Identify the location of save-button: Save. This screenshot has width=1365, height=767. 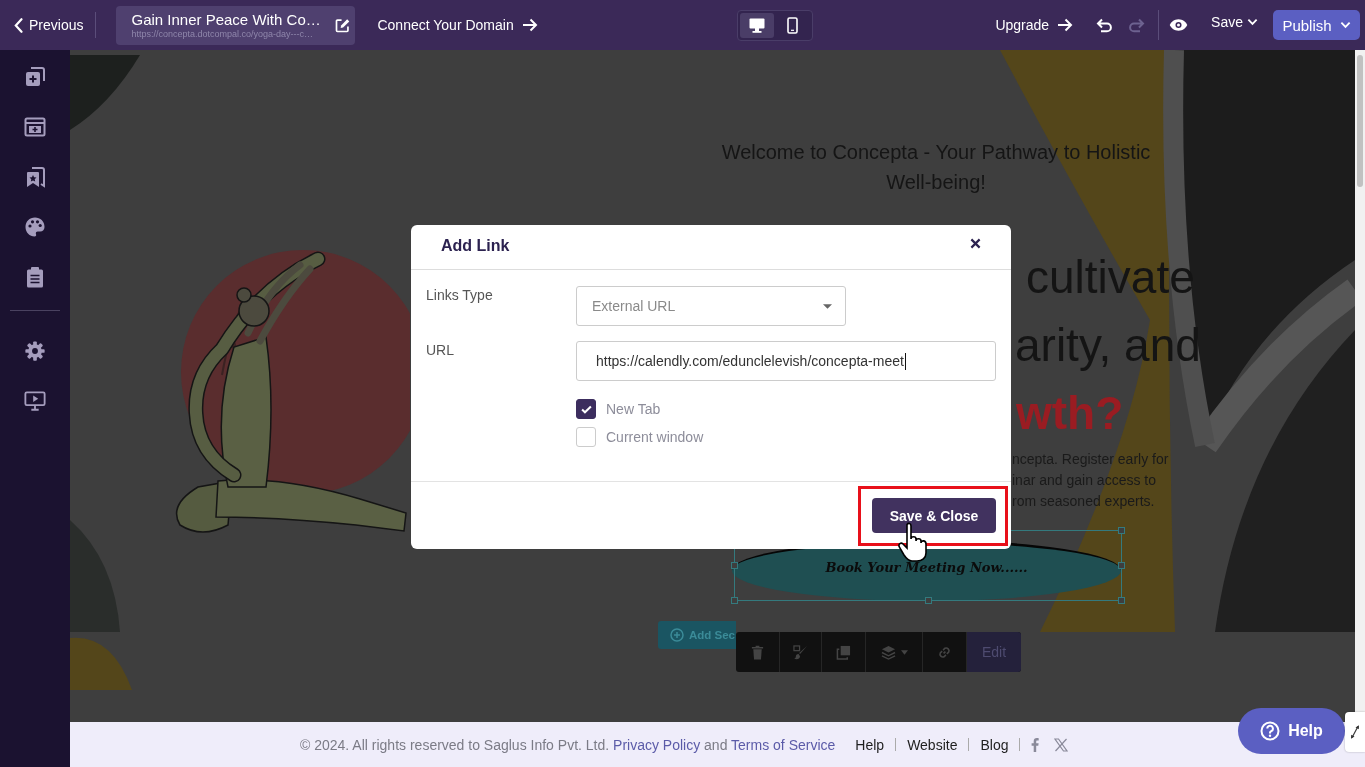
(1234, 25).